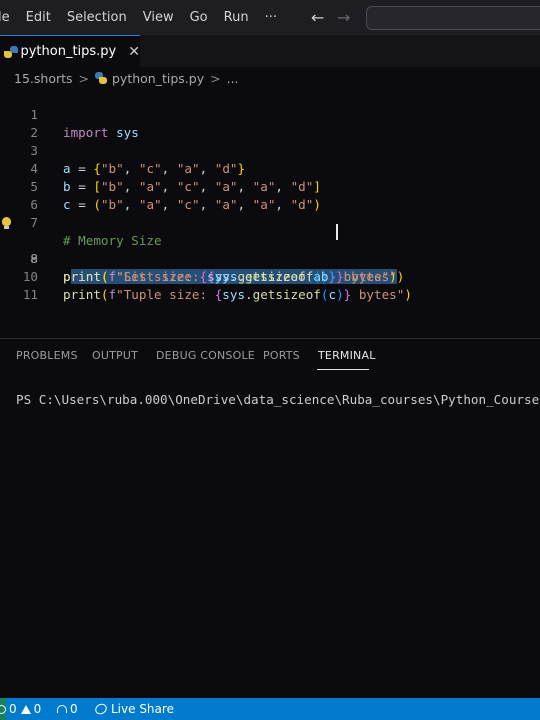  Describe the element at coordinates (281, 355) in the screenshot. I see `tab-ports: PORTS` at that location.